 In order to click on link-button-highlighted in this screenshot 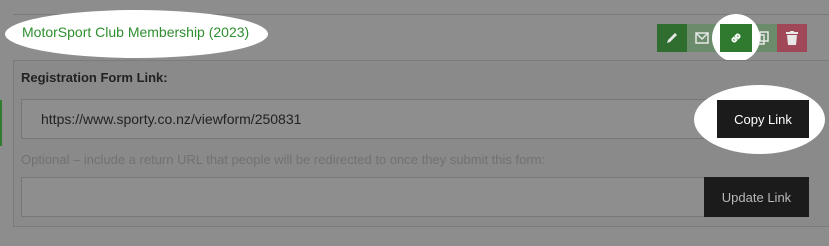, I will do `click(736, 38)`.